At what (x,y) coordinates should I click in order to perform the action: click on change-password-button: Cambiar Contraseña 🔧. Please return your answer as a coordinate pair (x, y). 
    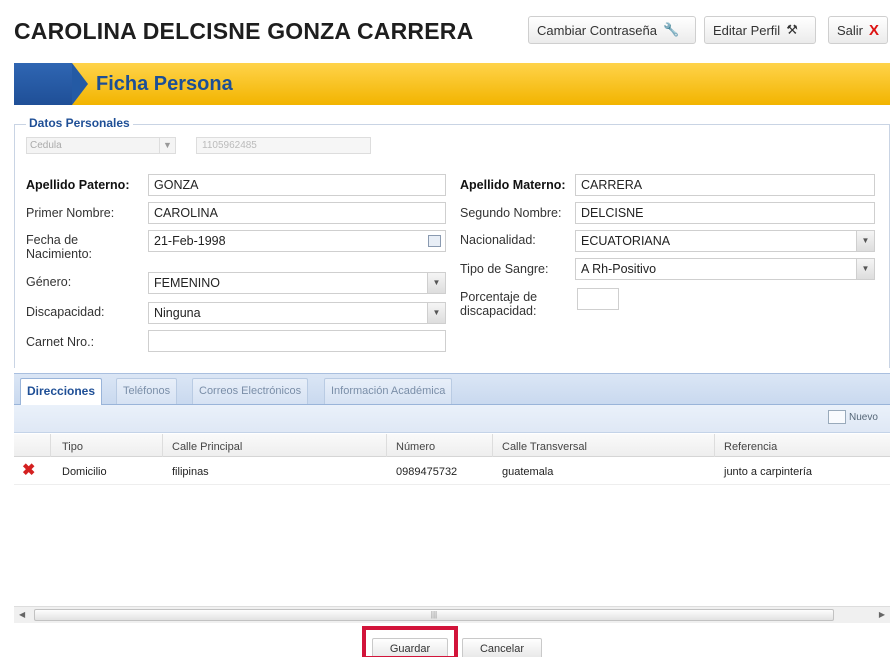
    Looking at the image, I should click on (612, 30).